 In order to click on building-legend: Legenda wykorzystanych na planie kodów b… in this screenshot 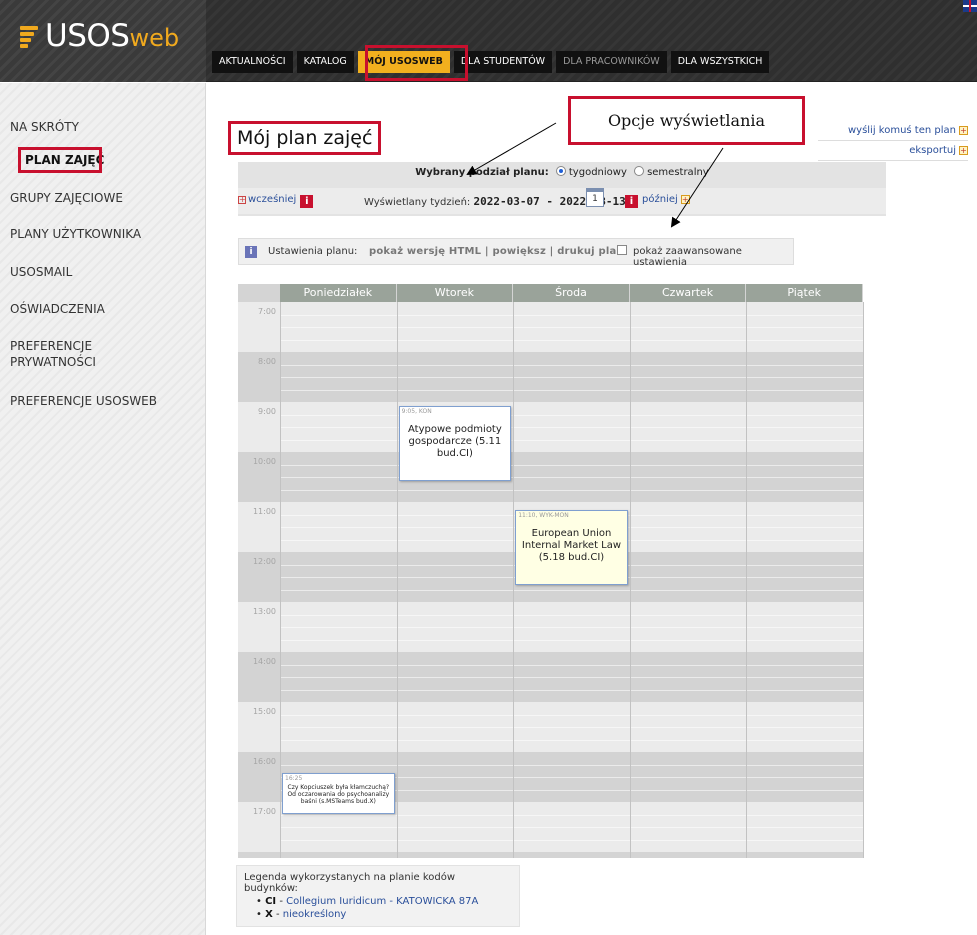, I will do `click(378, 896)`.